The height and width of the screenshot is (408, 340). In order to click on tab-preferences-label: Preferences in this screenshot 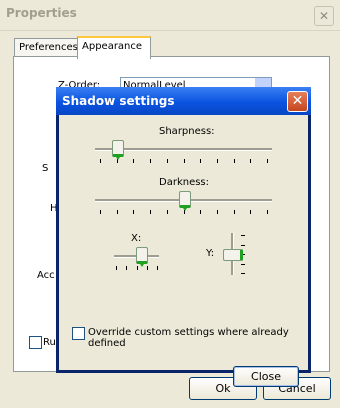, I will do `click(48, 47)`.